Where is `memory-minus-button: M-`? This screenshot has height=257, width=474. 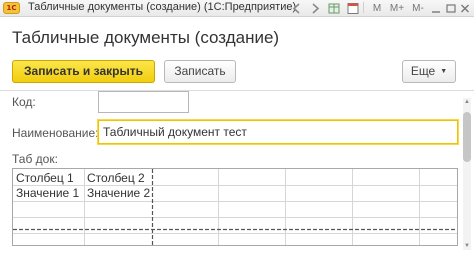 memory-minus-button: M- is located at coordinates (418, 8).